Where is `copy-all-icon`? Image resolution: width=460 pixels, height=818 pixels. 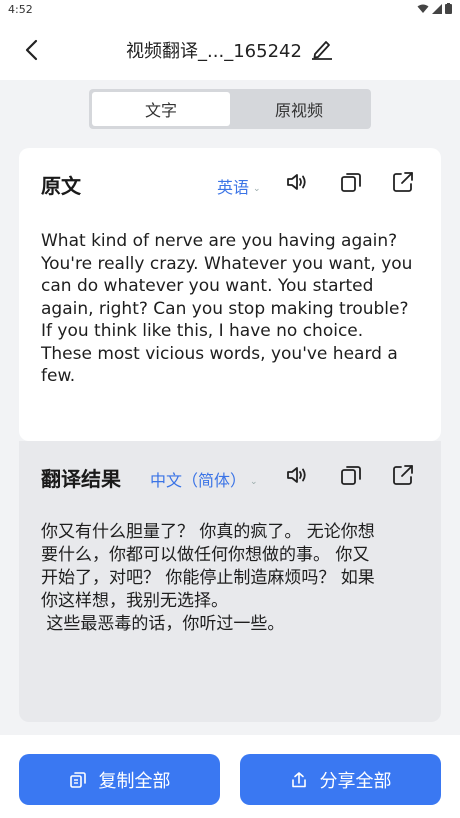
copy-all-icon is located at coordinates (77, 779).